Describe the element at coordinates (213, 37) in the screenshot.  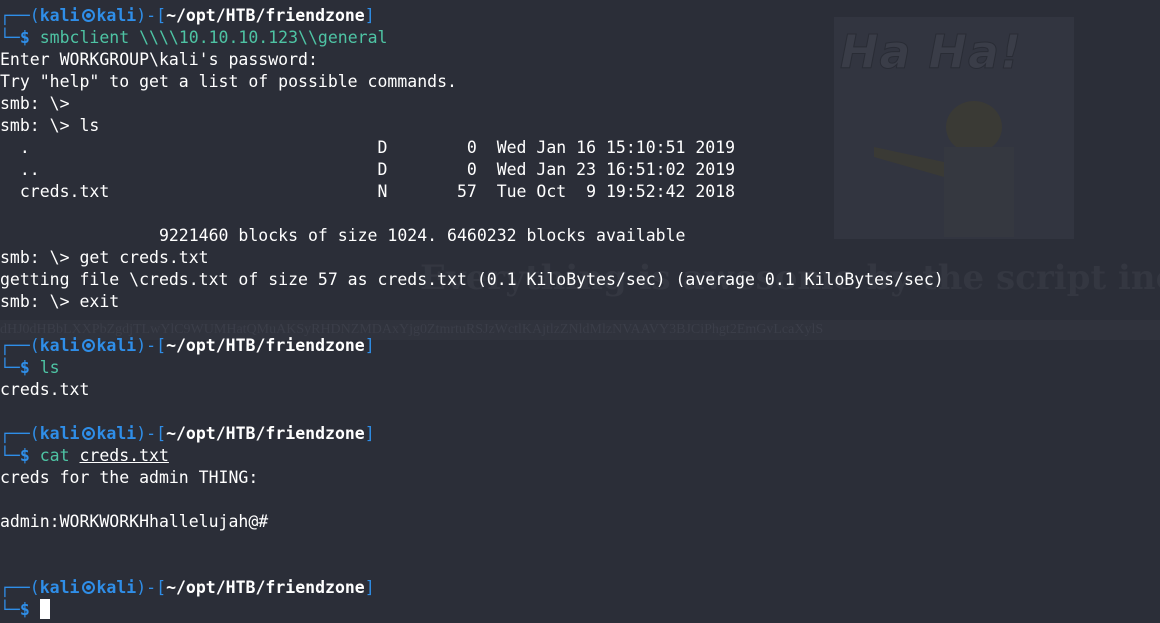
I see `command-text: smbclient \\\\10.10.10.123\\general` at that location.